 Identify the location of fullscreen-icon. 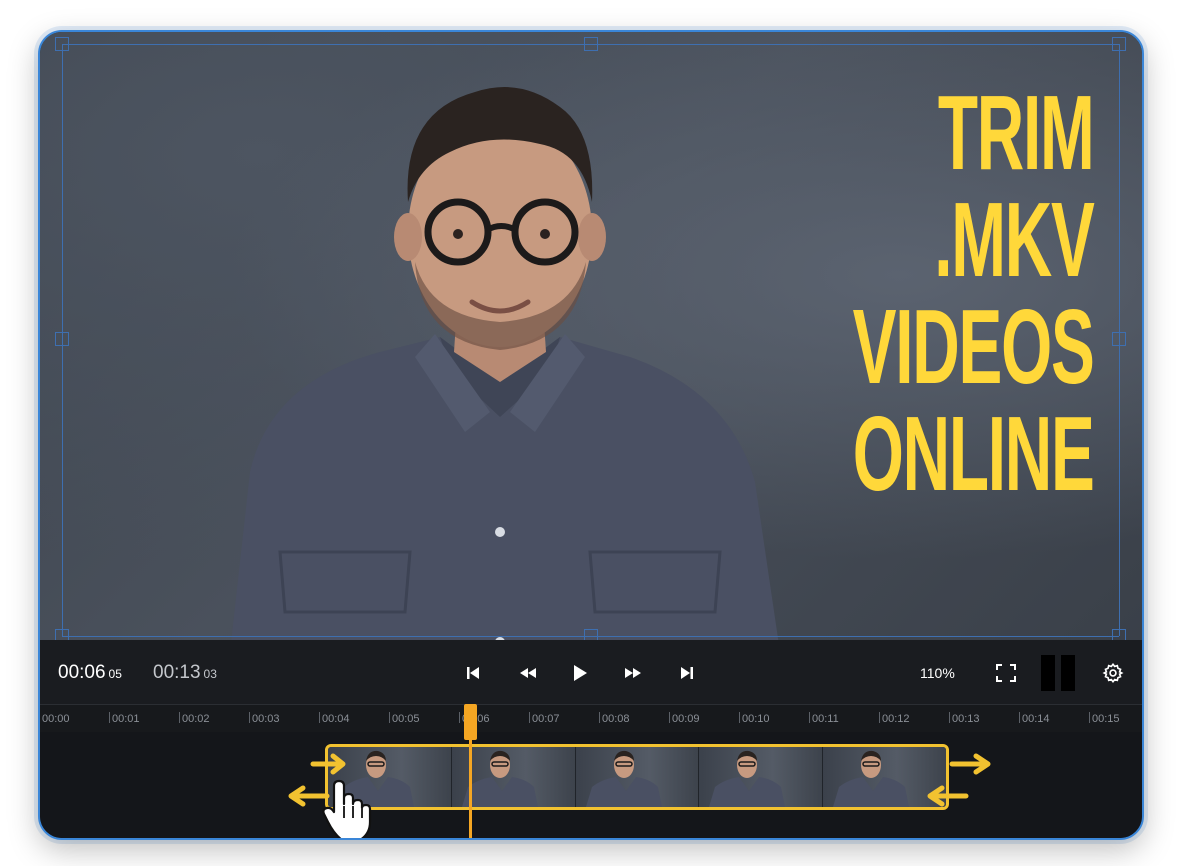
(1006, 673).